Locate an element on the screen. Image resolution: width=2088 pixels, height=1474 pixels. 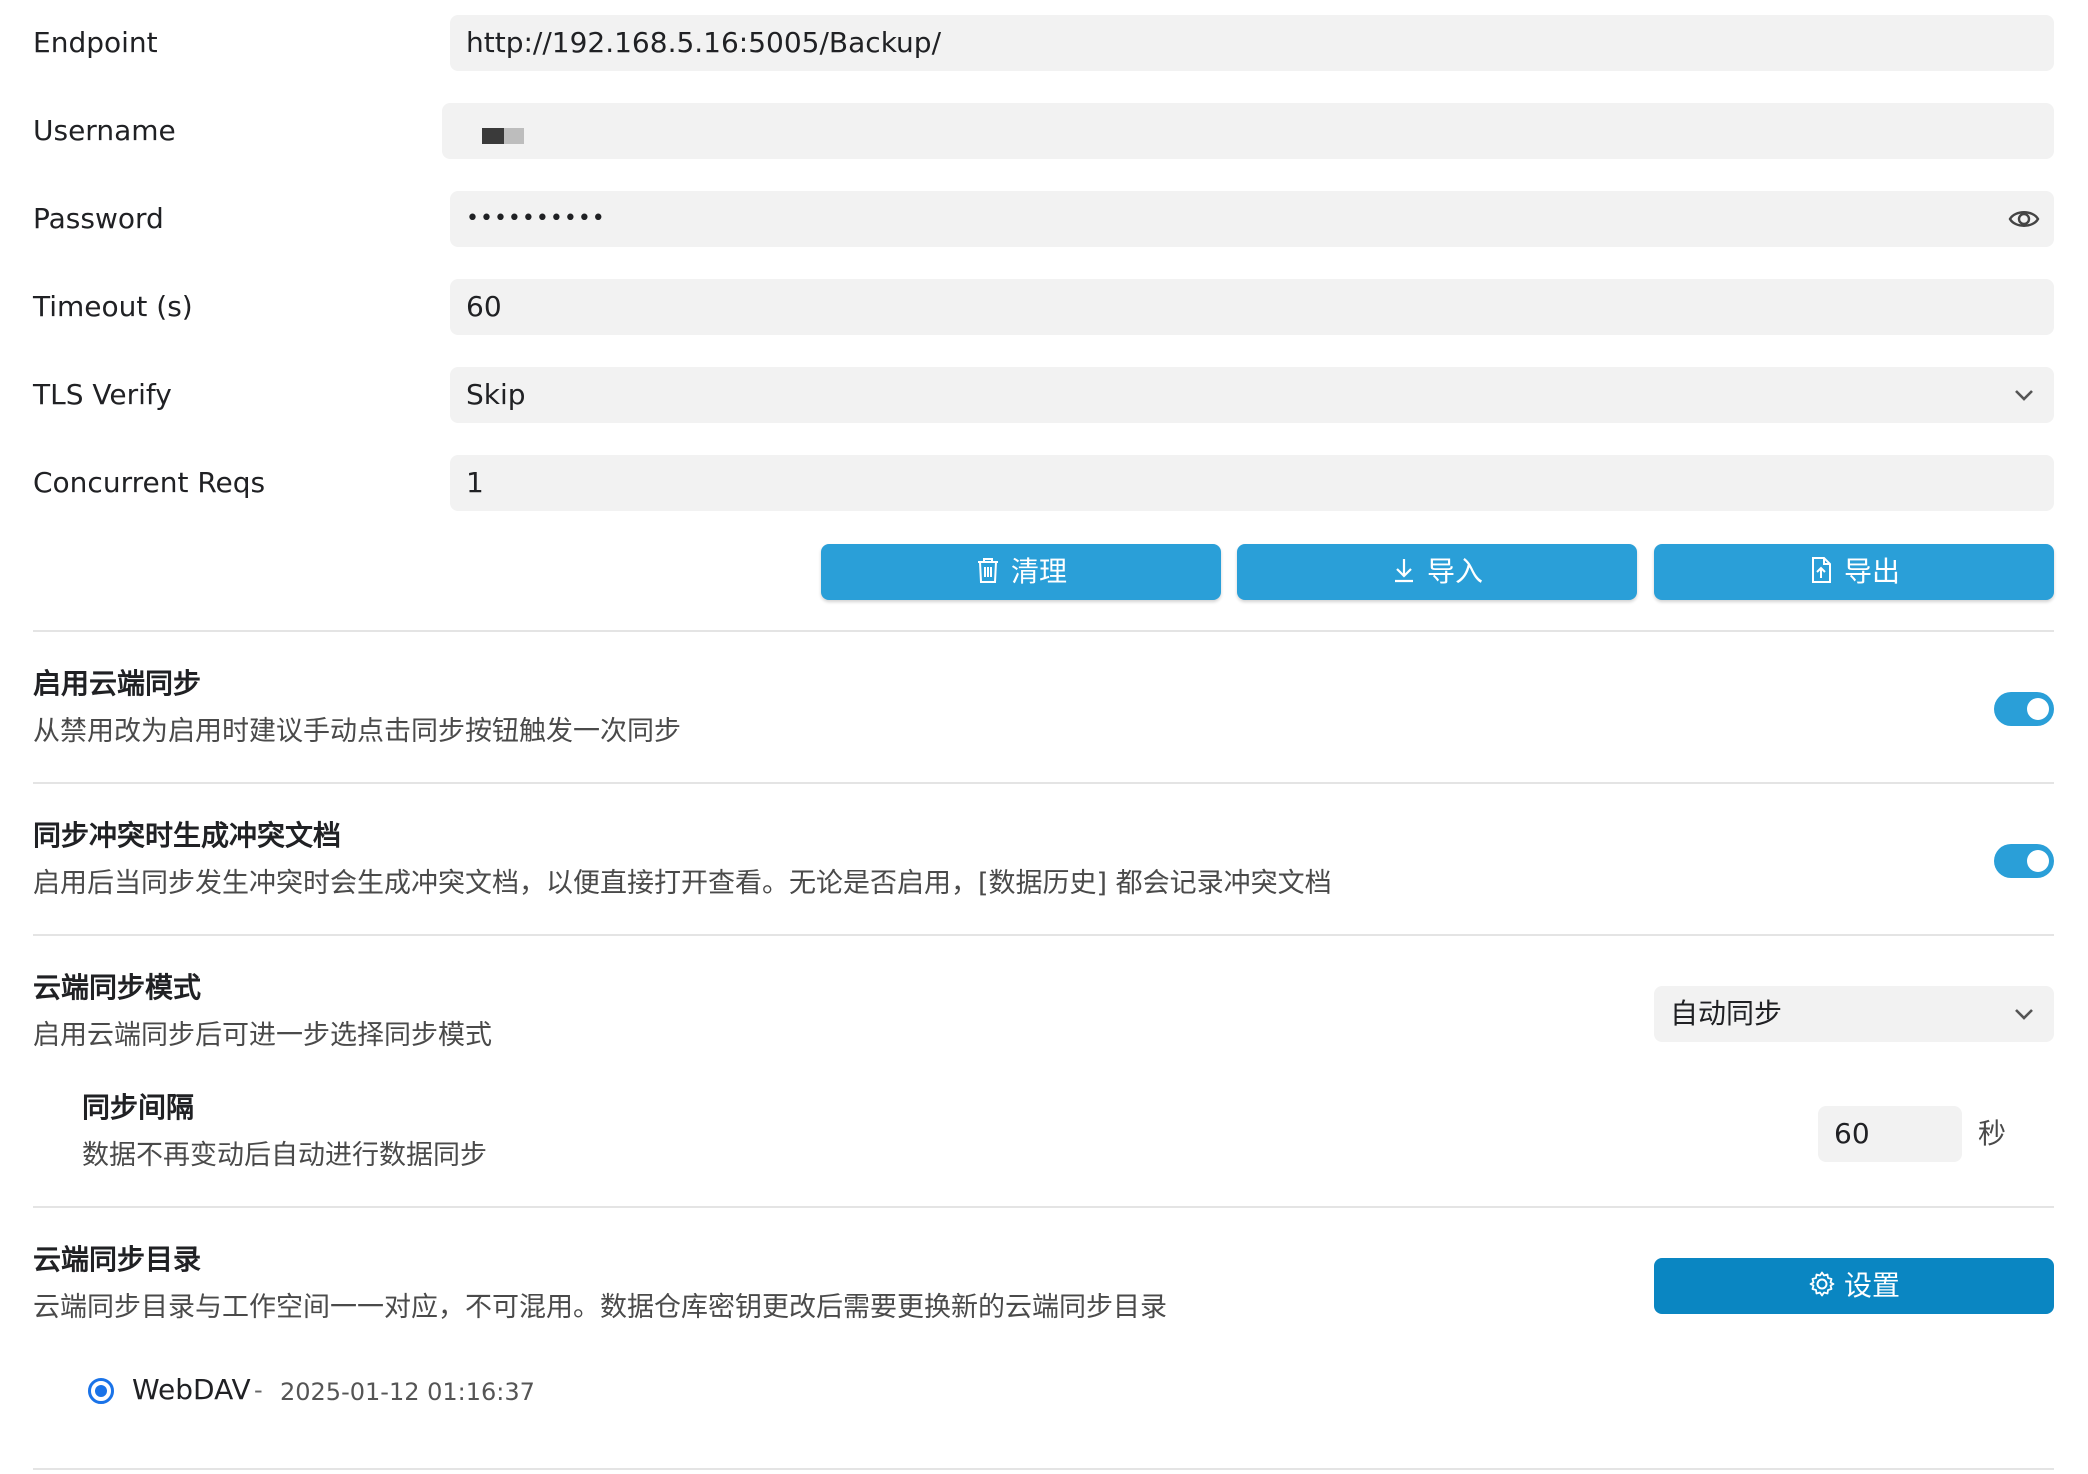
import-button-label: 导入 is located at coordinates (1454, 571).